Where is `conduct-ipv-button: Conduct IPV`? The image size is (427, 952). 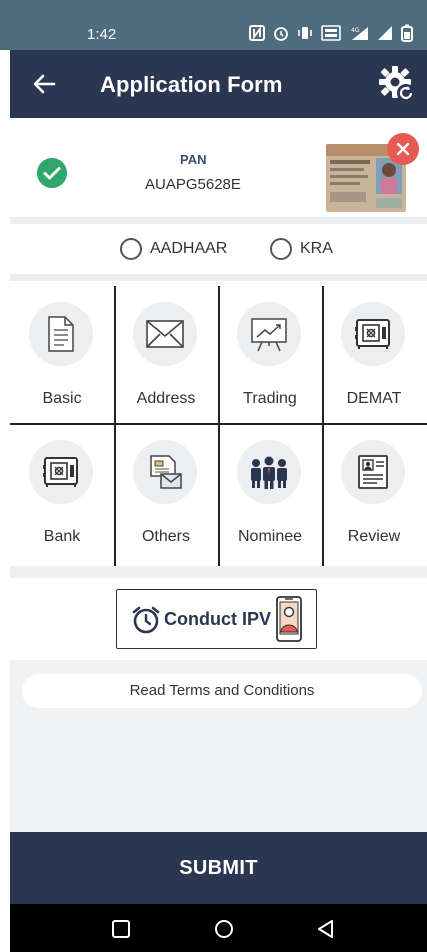
conduct-ipv-button: Conduct IPV is located at coordinates (216, 619).